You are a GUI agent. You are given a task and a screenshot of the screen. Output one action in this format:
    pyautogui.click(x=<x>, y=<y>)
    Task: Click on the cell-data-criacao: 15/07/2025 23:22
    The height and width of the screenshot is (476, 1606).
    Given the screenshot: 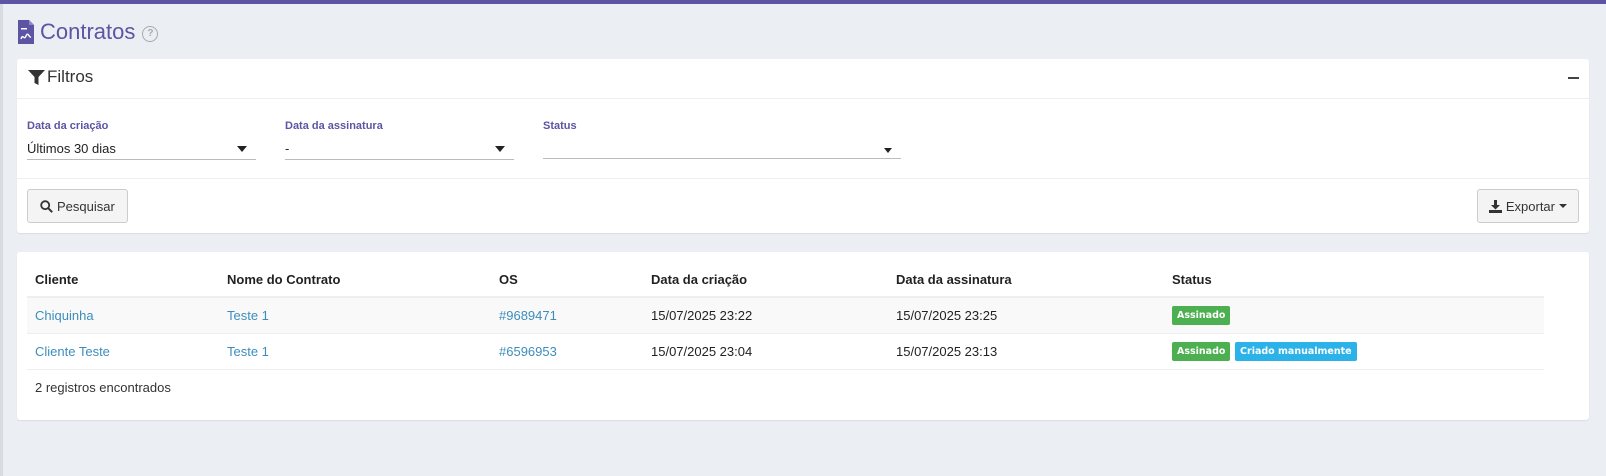 What is the action you would take?
    pyautogui.click(x=765, y=315)
    